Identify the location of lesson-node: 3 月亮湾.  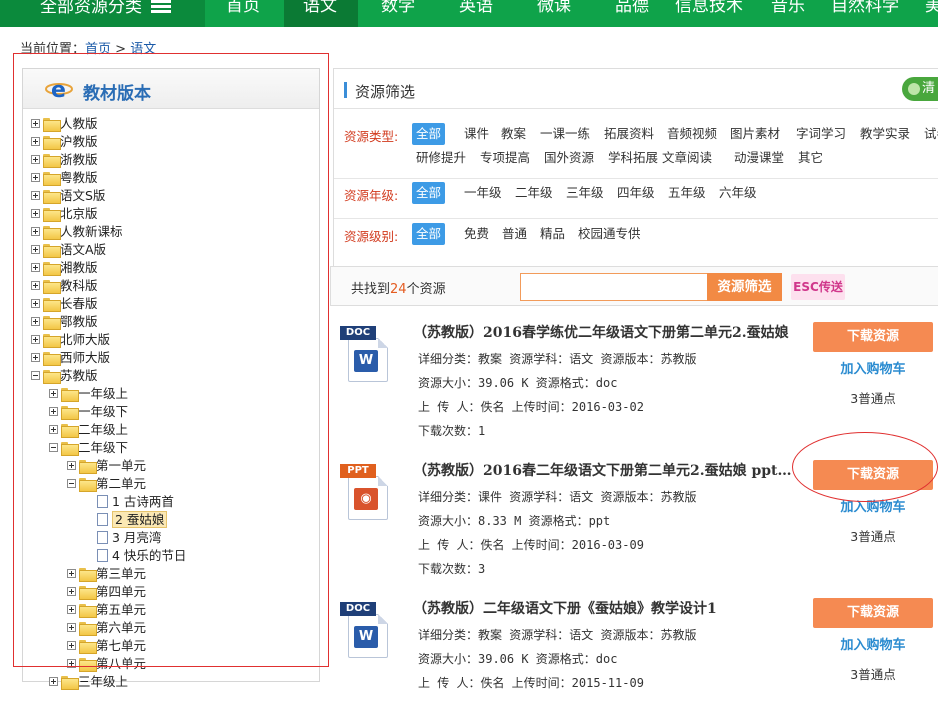
(129, 538).